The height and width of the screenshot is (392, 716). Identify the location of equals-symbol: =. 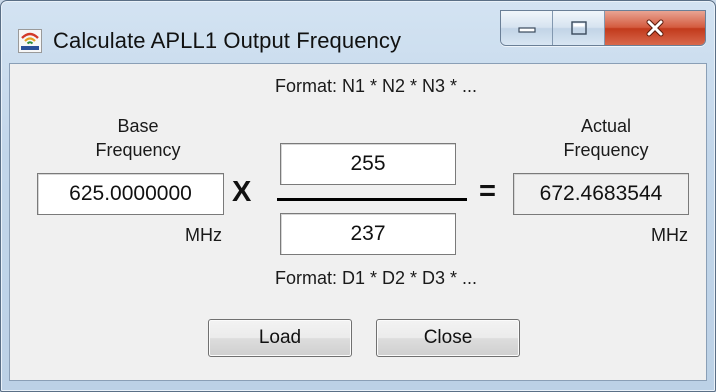
(487, 191).